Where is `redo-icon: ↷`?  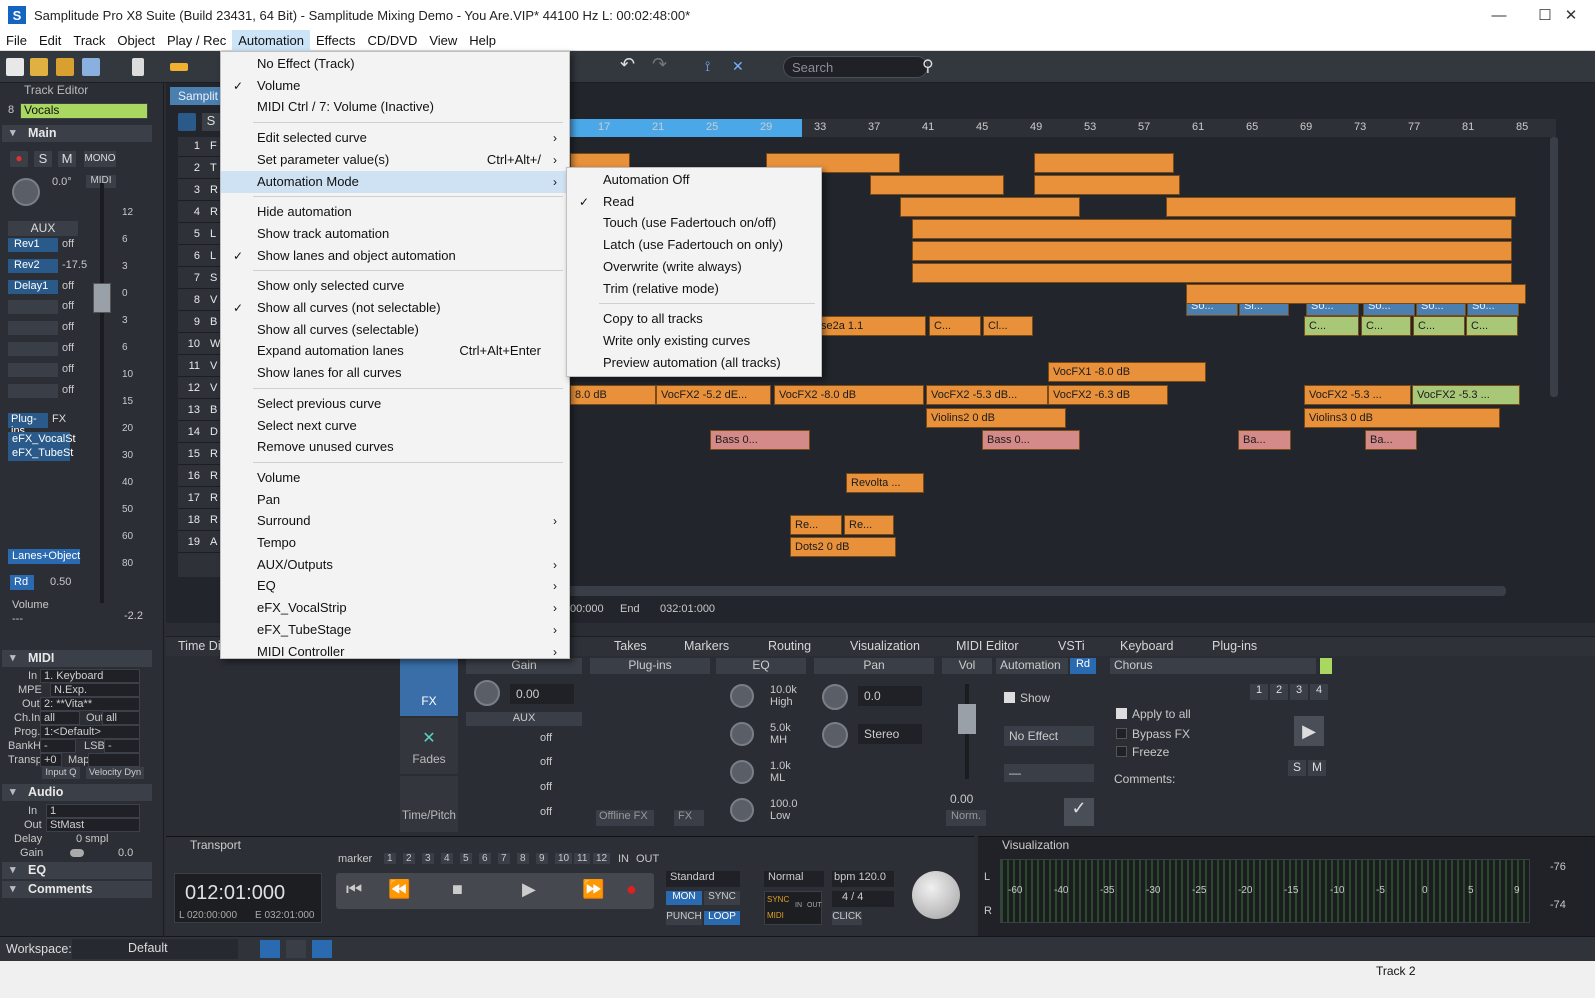
redo-icon: ↷ is located at coordinates (661, 64).